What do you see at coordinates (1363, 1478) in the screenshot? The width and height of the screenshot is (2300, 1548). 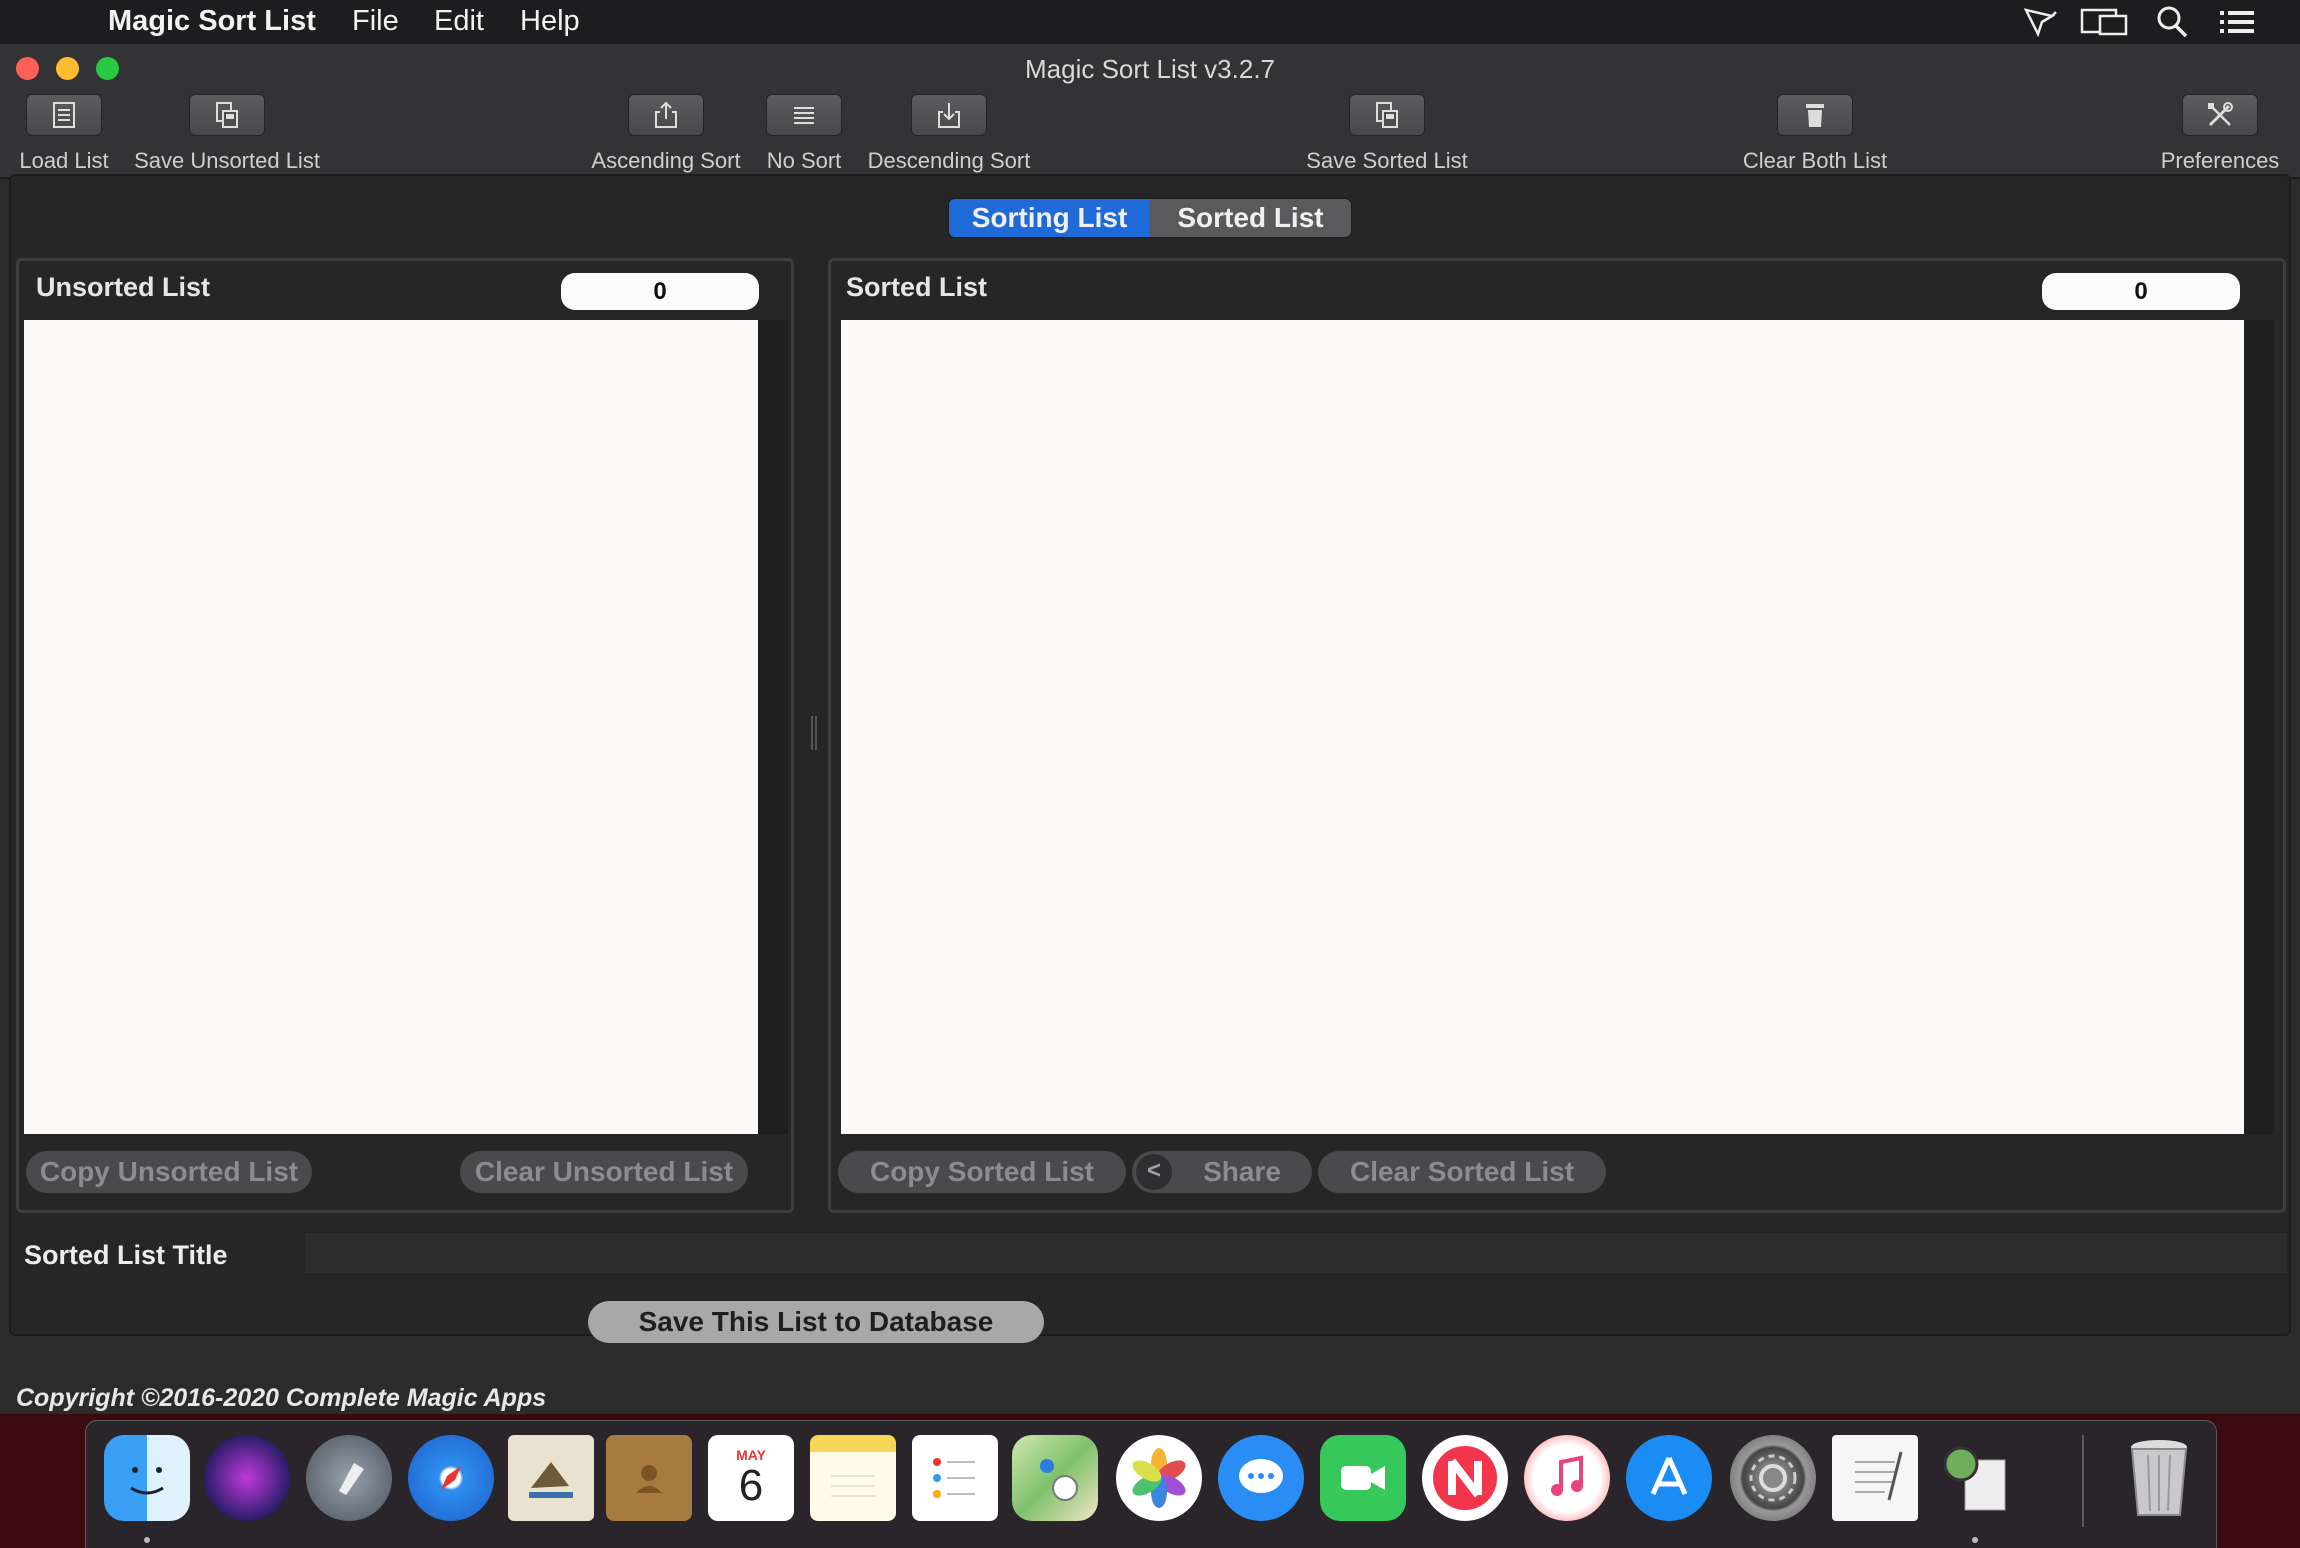 I see `facetime-icon` at bounding box center [1363, 1478].